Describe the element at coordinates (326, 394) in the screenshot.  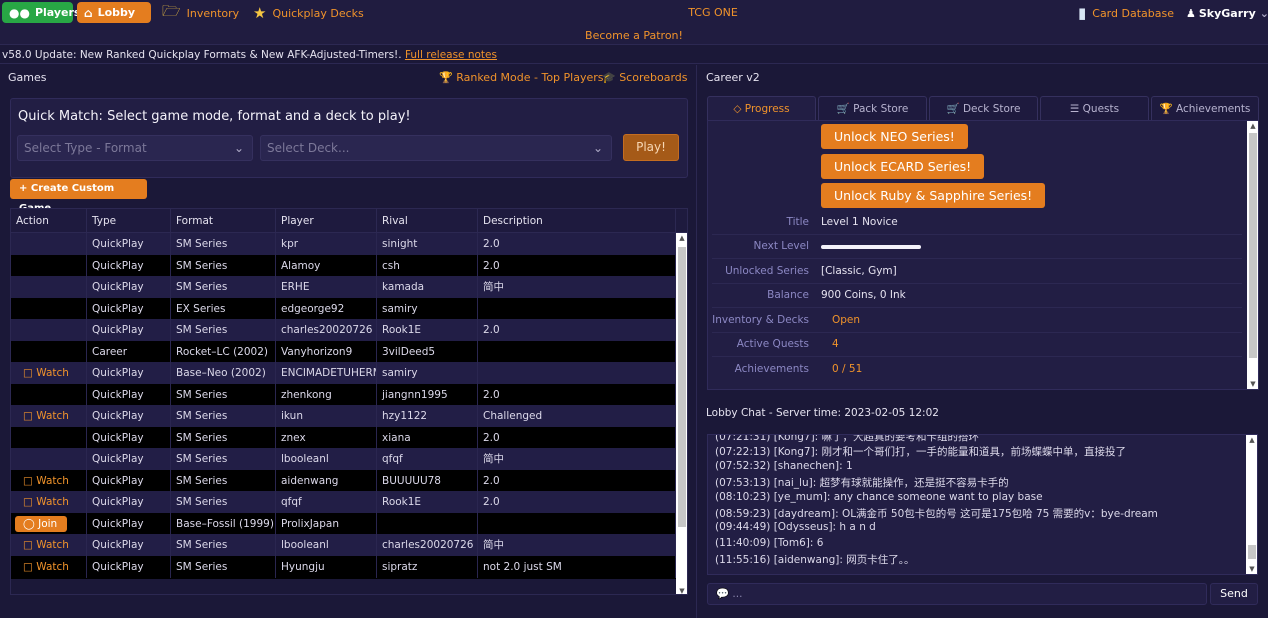
I see `cell-player: zhenkong` at that location.